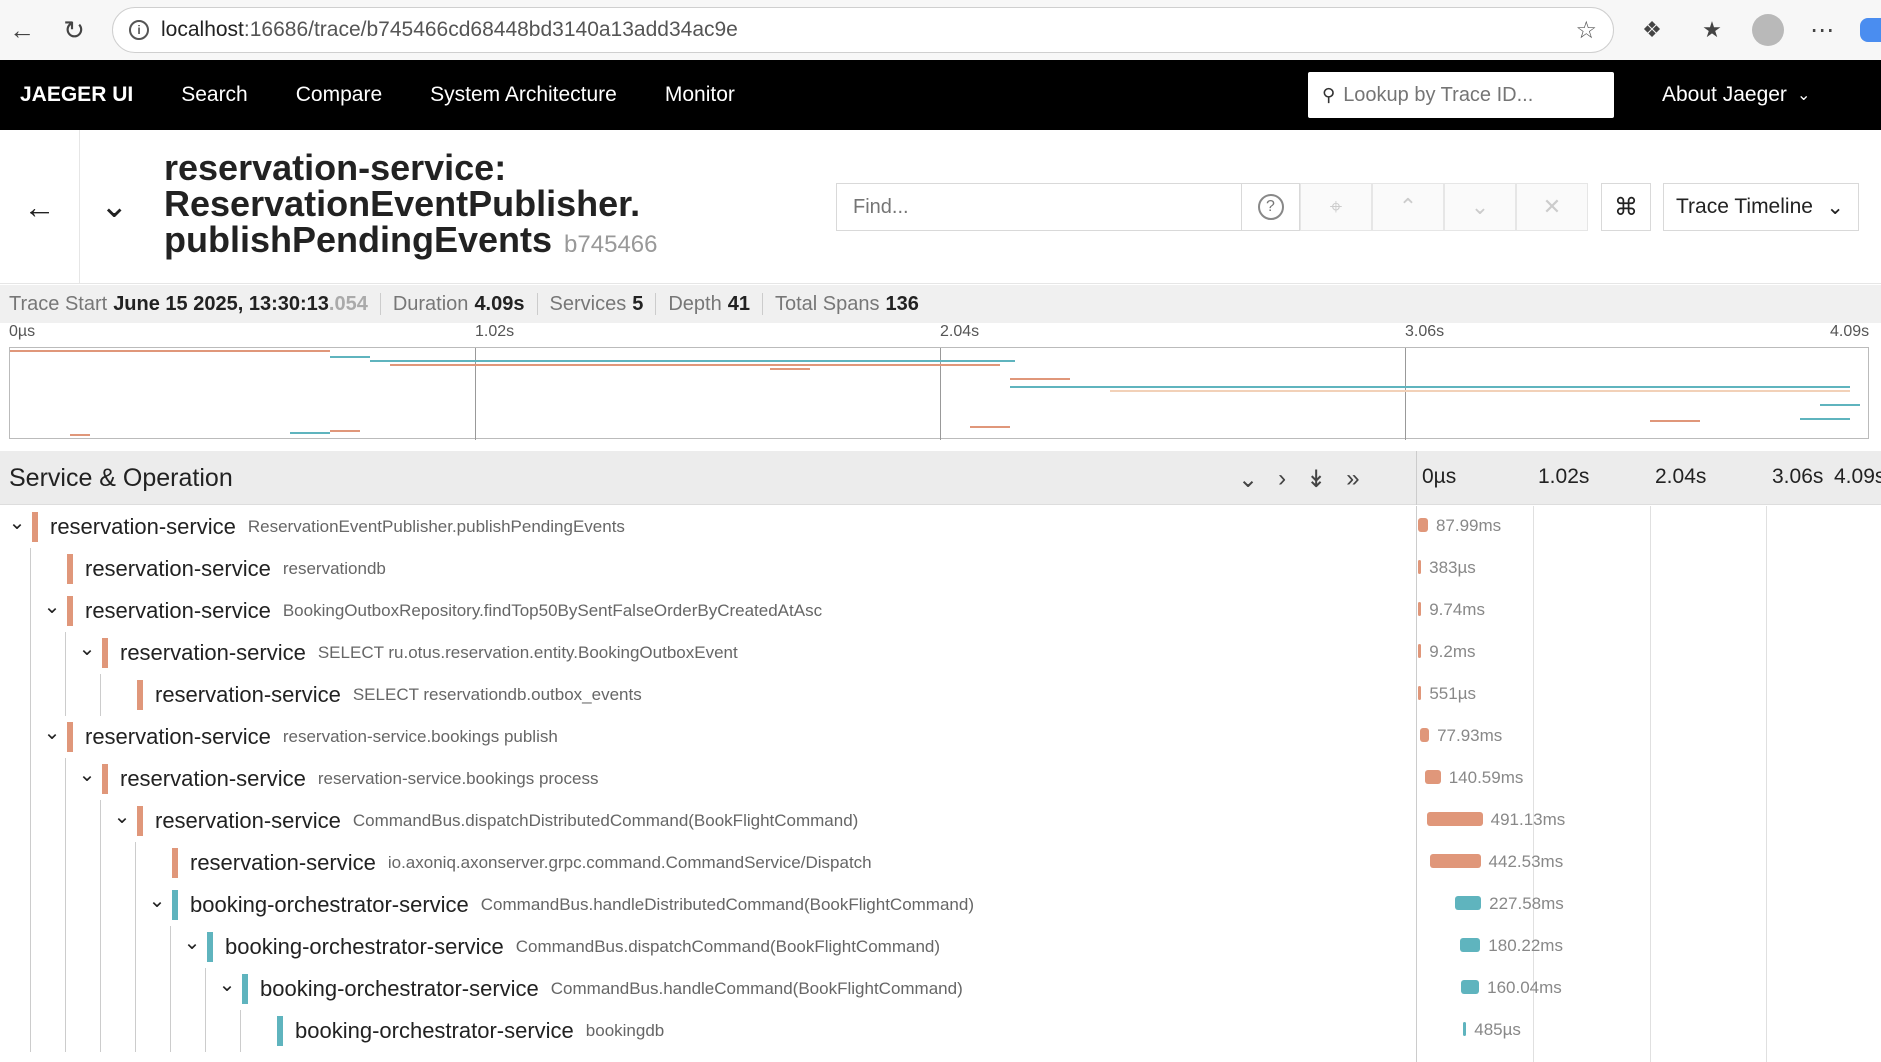 Image resolution: width=1881 pixels, height=1062 pixels. I want to click on site-info-icon: i, so click(139, 30).